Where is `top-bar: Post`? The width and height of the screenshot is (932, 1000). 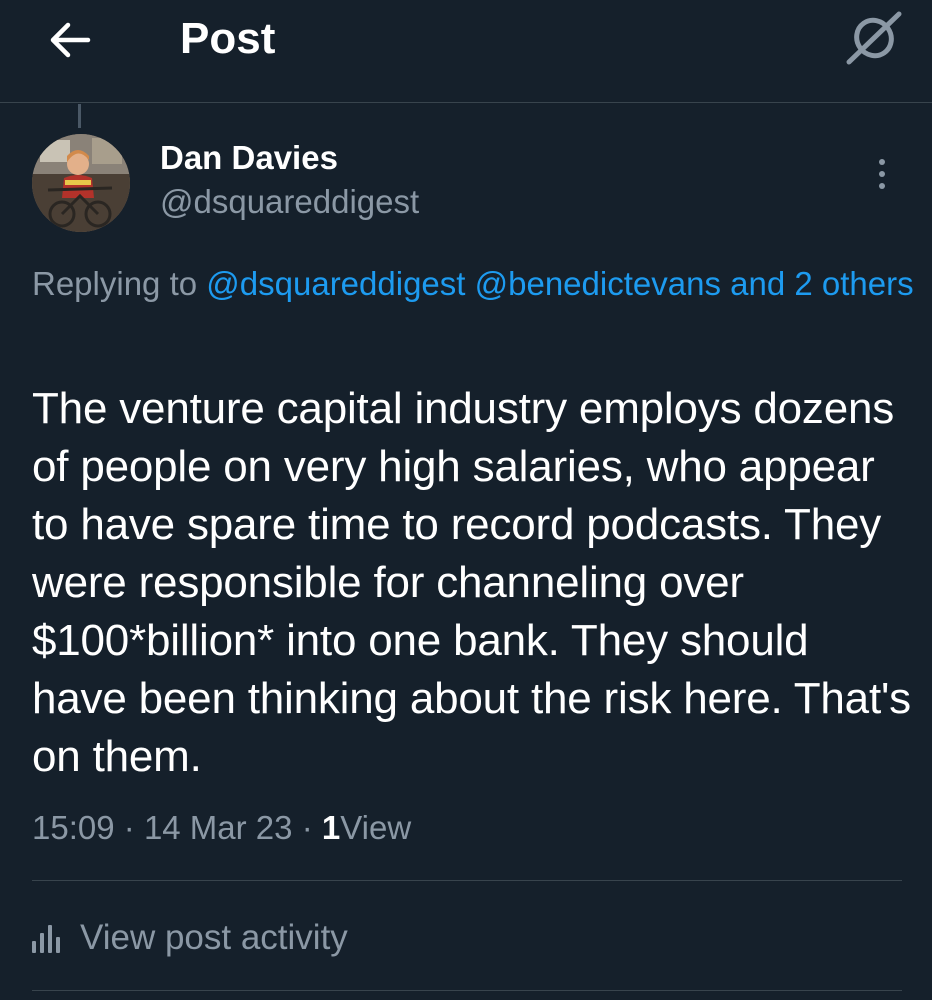
top-bar: Post is located at coordinates (466, 51).